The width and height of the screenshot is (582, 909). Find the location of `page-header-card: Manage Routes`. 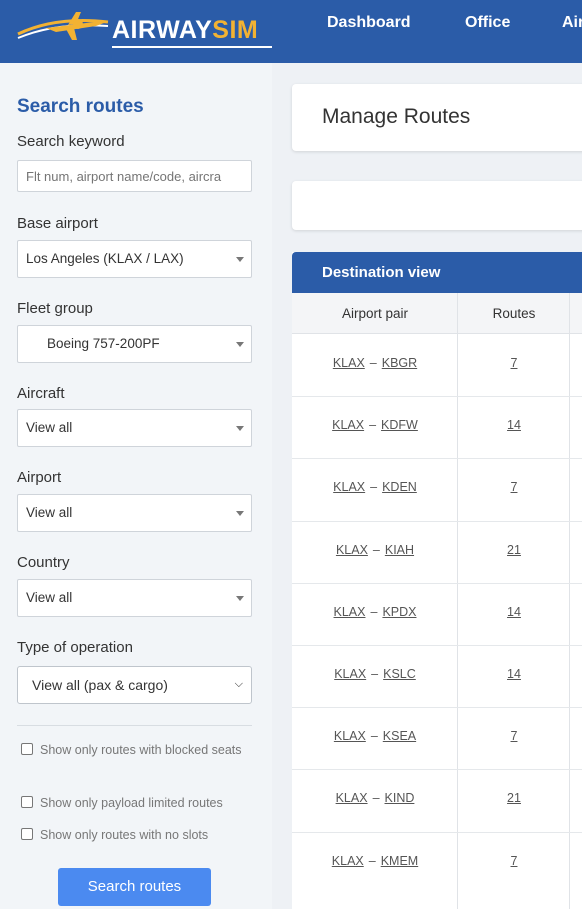

page-header-card: Manage Routes is located at coordinates (437, 117).